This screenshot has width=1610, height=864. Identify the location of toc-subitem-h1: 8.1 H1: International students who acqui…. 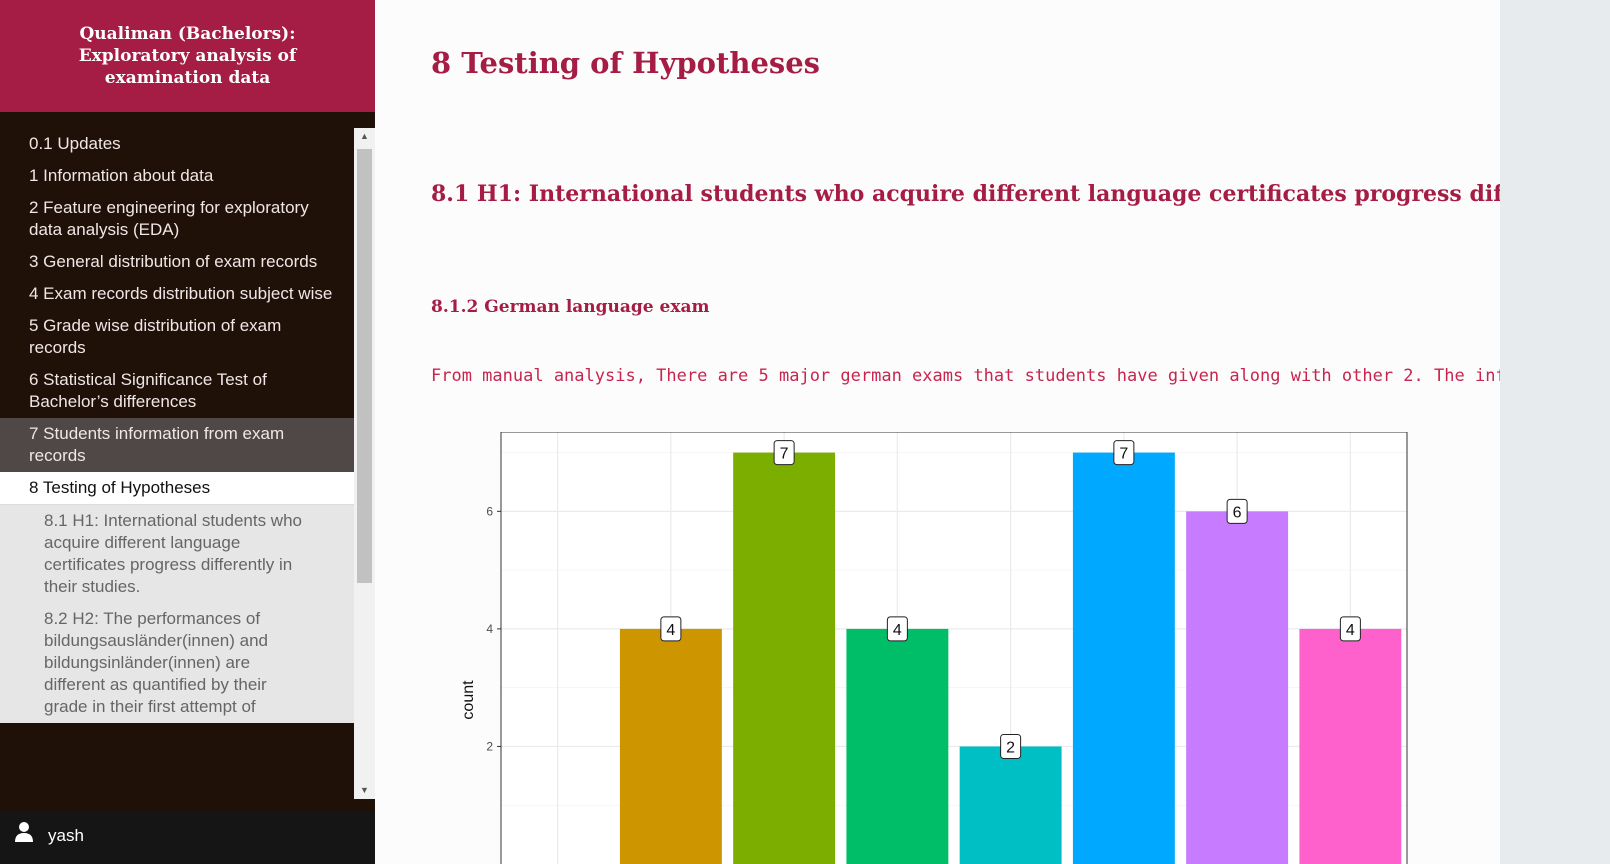
(177, 554).